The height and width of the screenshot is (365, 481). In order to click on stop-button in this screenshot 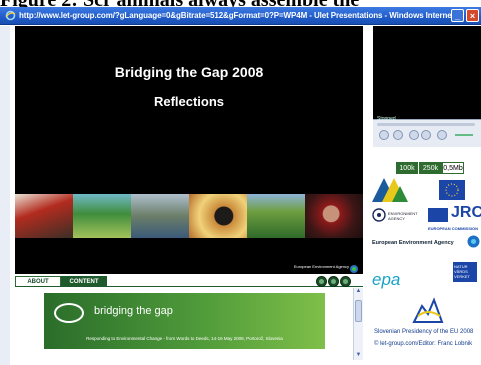, I will do `click(398, 135)`.